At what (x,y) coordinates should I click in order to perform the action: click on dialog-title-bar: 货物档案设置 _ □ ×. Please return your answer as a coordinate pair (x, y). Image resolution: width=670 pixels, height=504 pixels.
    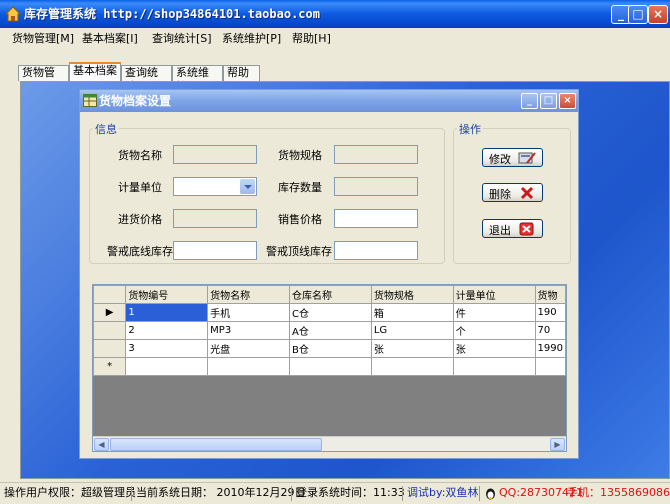
    Looking at the image, I should click on (329, 101).